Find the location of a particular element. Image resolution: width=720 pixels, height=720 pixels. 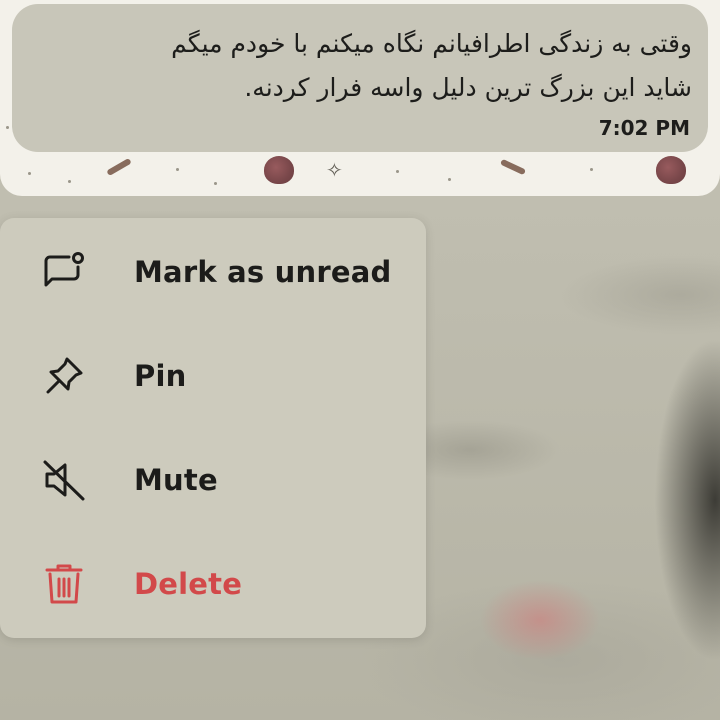

message-timestamp: 7:02 PM is located at coordinates (644, 128).